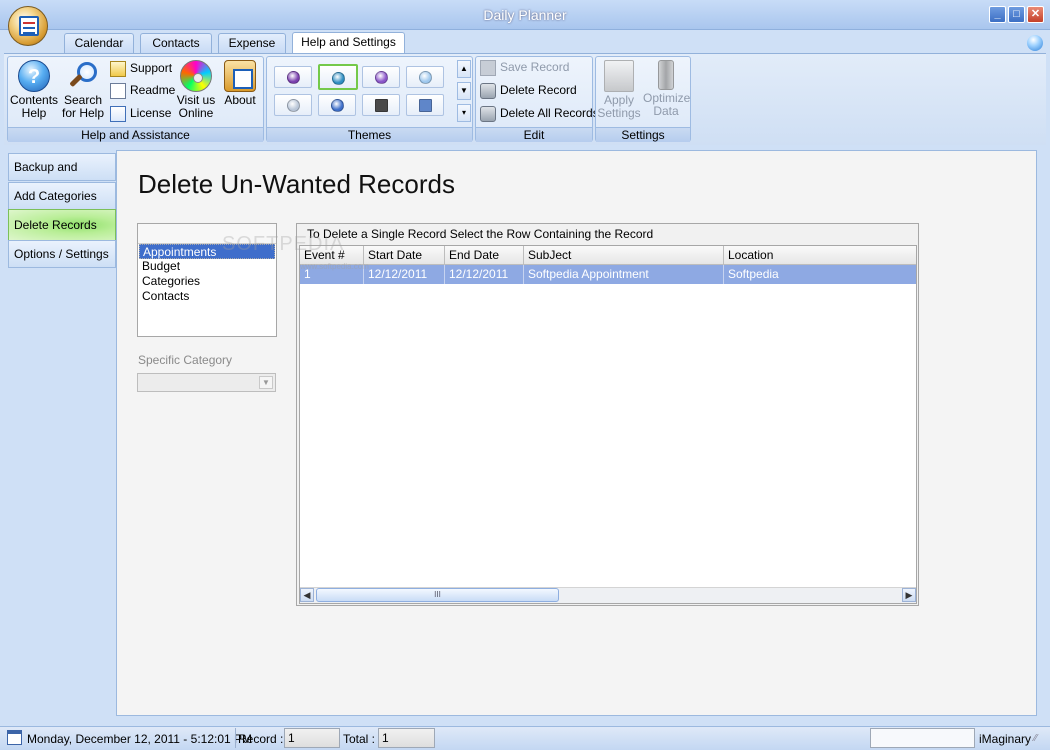 The height and width of the screenshot is (750, 1050). What do you see at coordinates (997, 14) in the screenshot?
I see `minimize-button: _` at bounding box center [997, 14].